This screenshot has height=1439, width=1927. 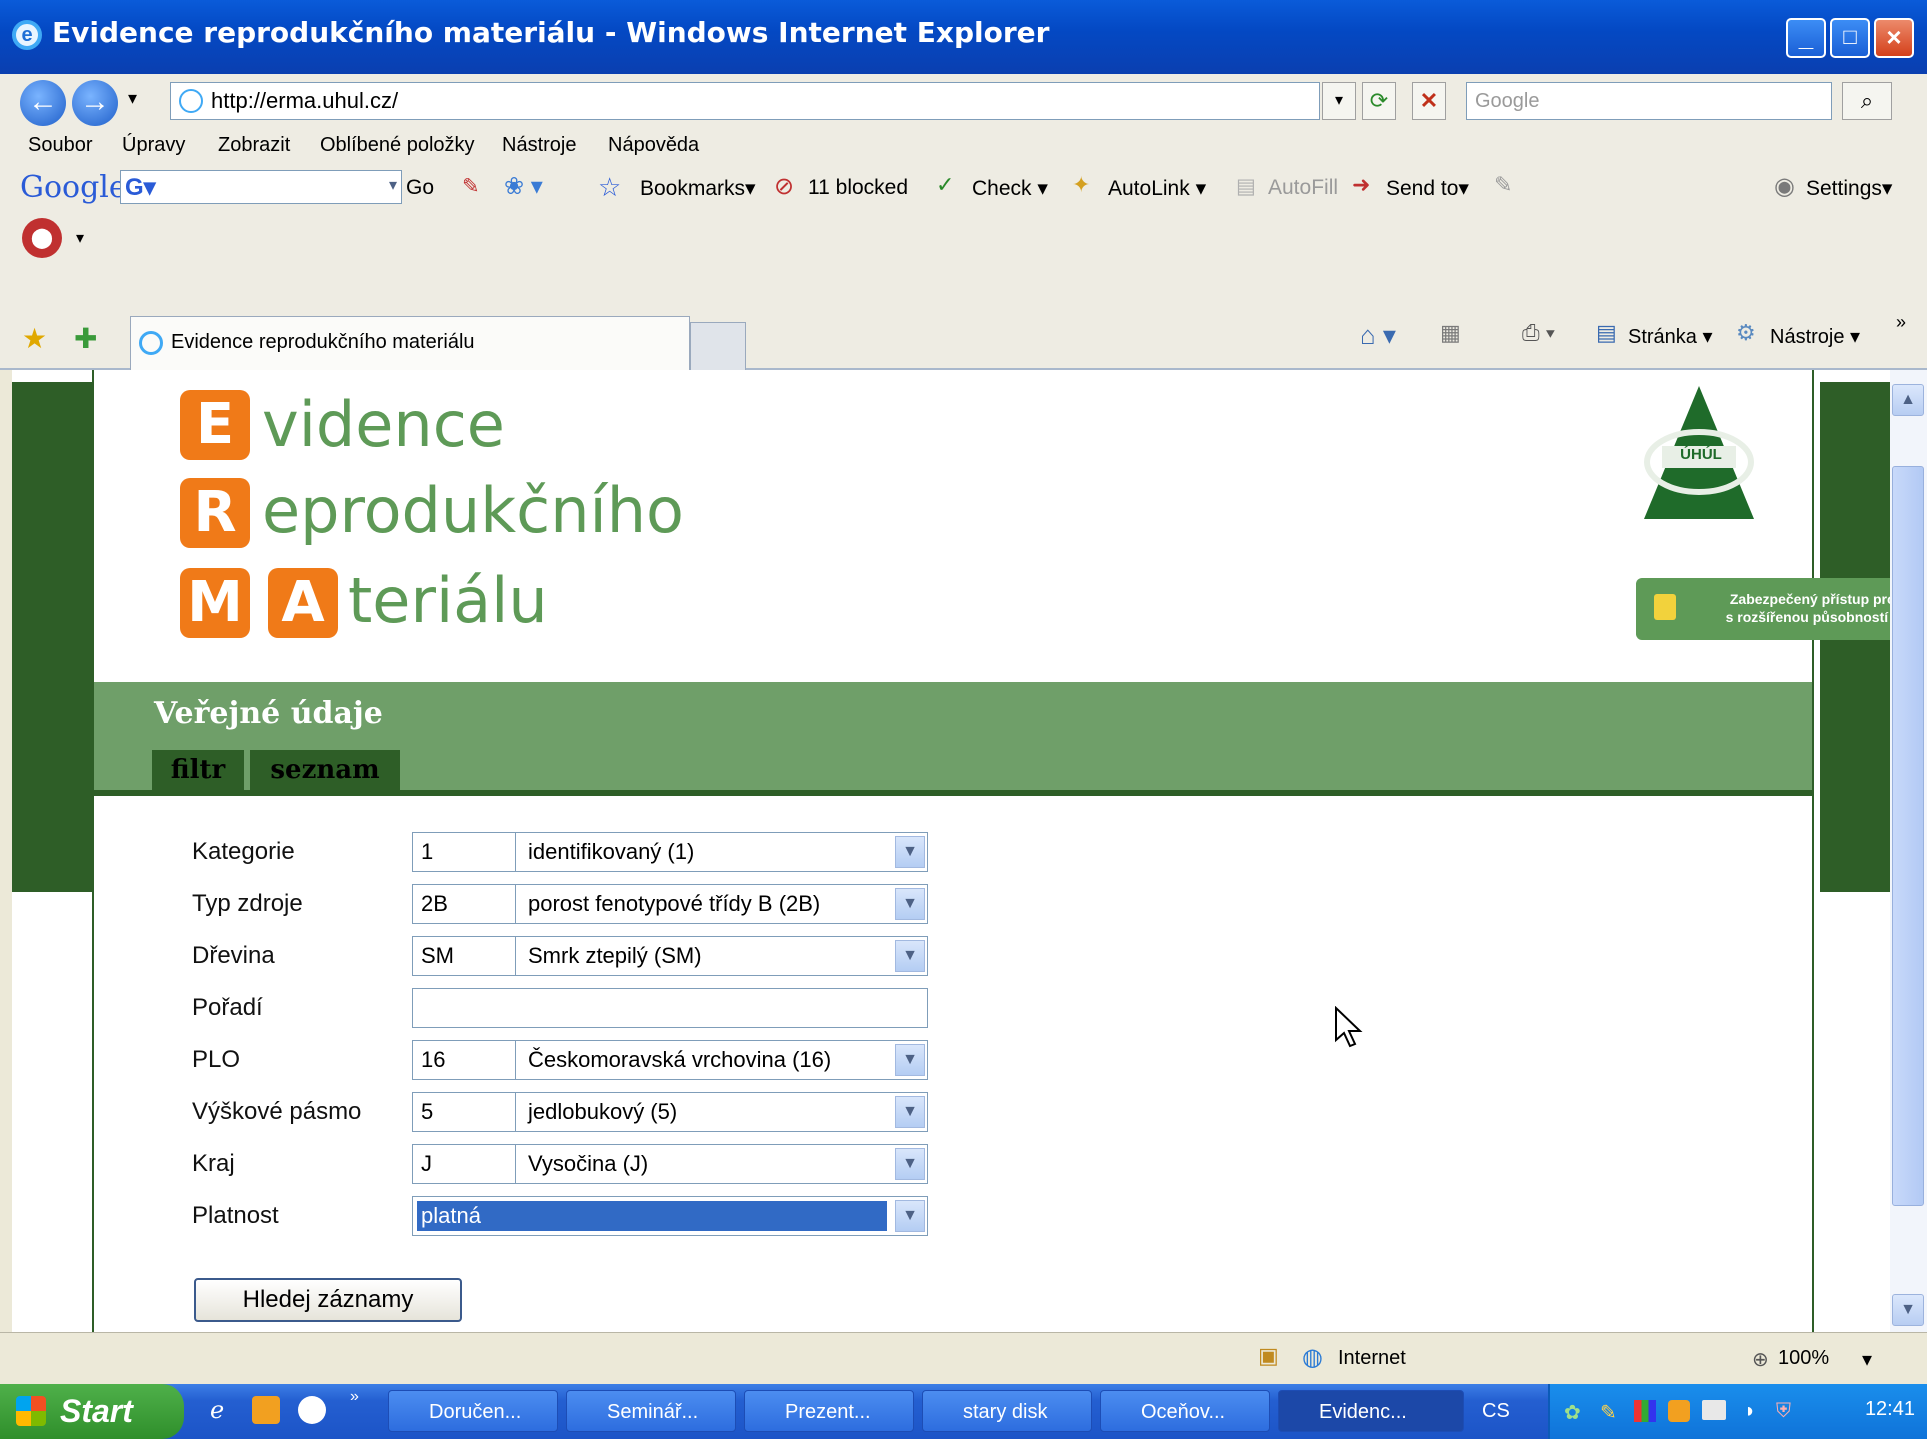 I want to click on search-input: Google, so click(x=1649, y=101).